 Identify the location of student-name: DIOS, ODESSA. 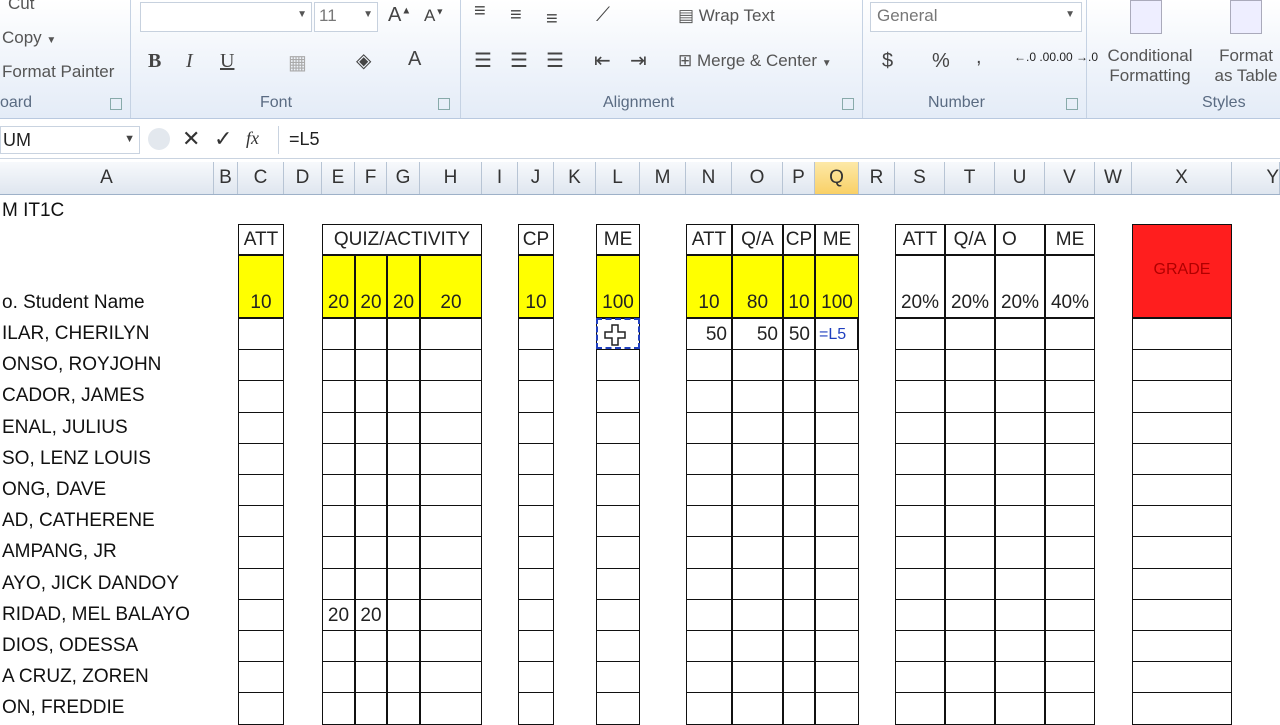
(70, 646).